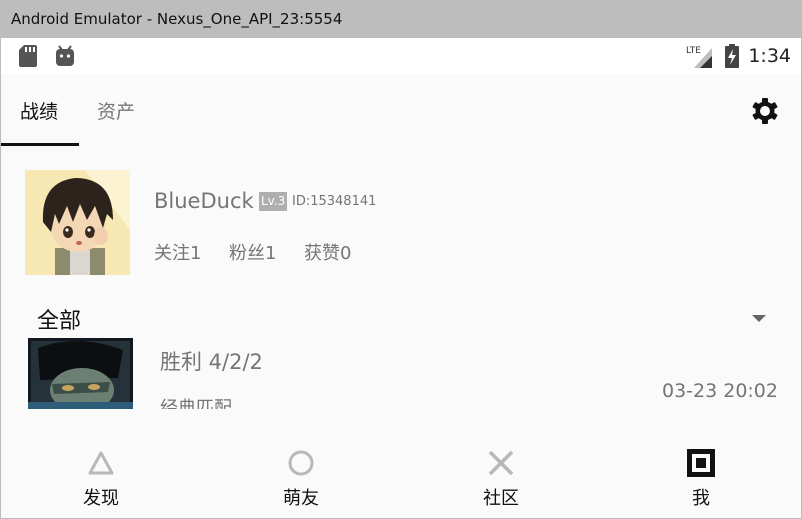 This screenshot has height=519, width=802. I want to click on champion-portrait, so click(80, 374).